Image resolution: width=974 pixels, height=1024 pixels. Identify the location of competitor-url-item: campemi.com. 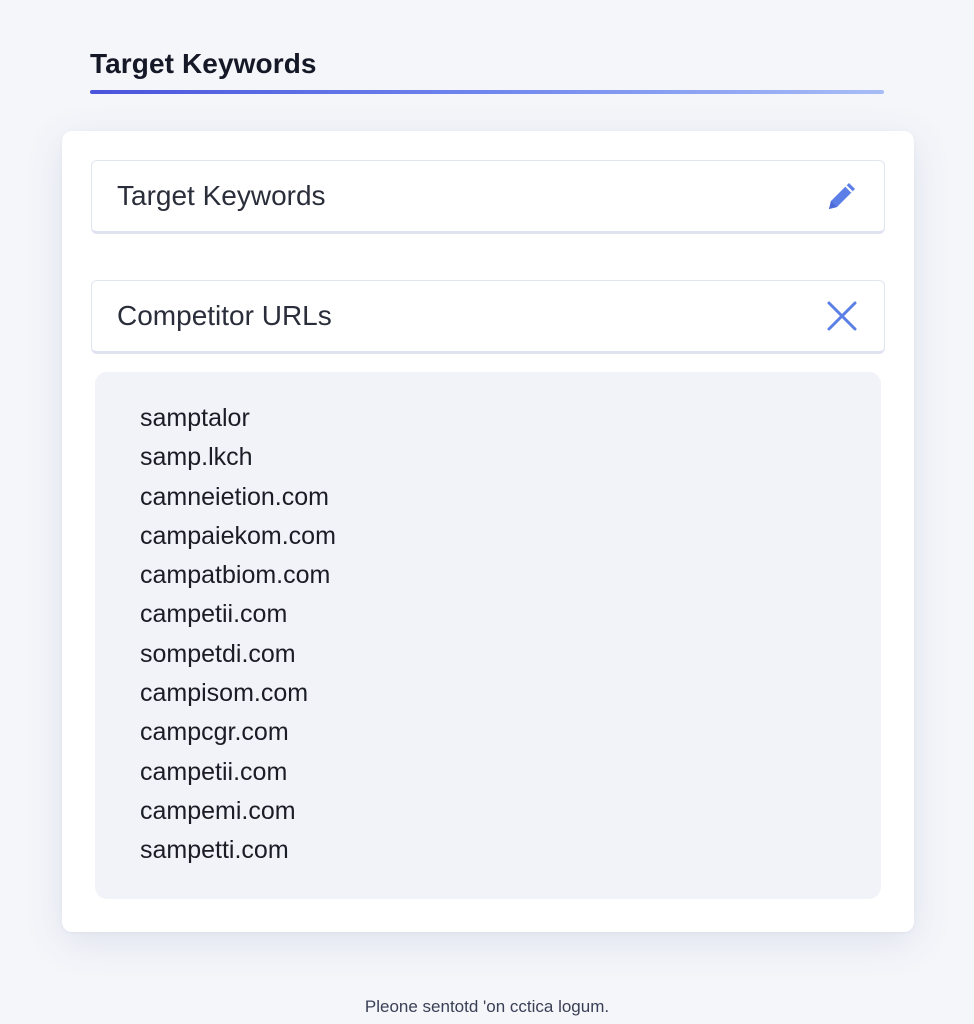
(510, 811).